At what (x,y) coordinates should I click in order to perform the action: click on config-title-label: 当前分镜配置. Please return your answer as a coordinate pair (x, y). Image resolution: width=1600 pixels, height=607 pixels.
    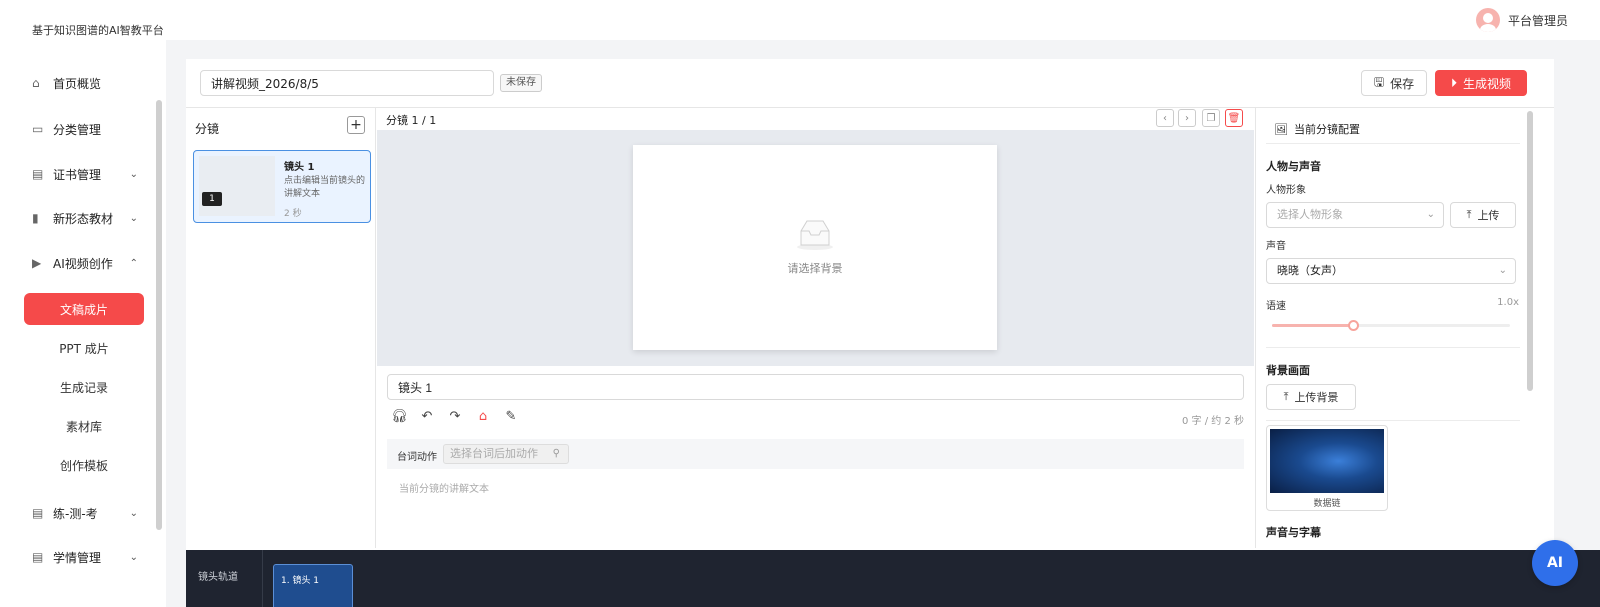
    Looking at the image, I should click on (1326, 129).